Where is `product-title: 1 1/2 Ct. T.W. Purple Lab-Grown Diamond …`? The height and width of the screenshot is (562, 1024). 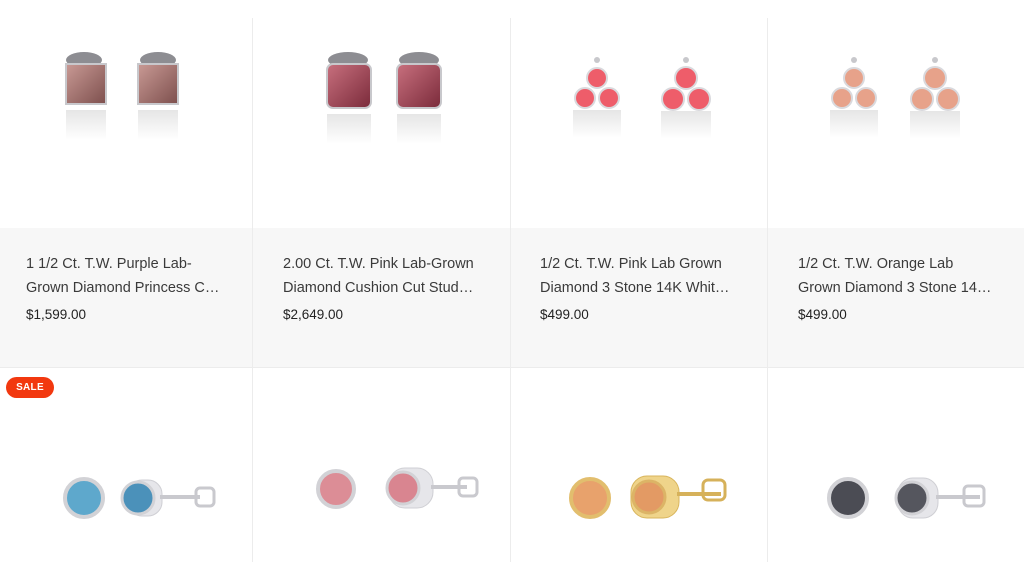
product-title: 1 1/2 Ct. T.W. Purple Lab-Grown Diamond … is located at coordinates (126, 276).